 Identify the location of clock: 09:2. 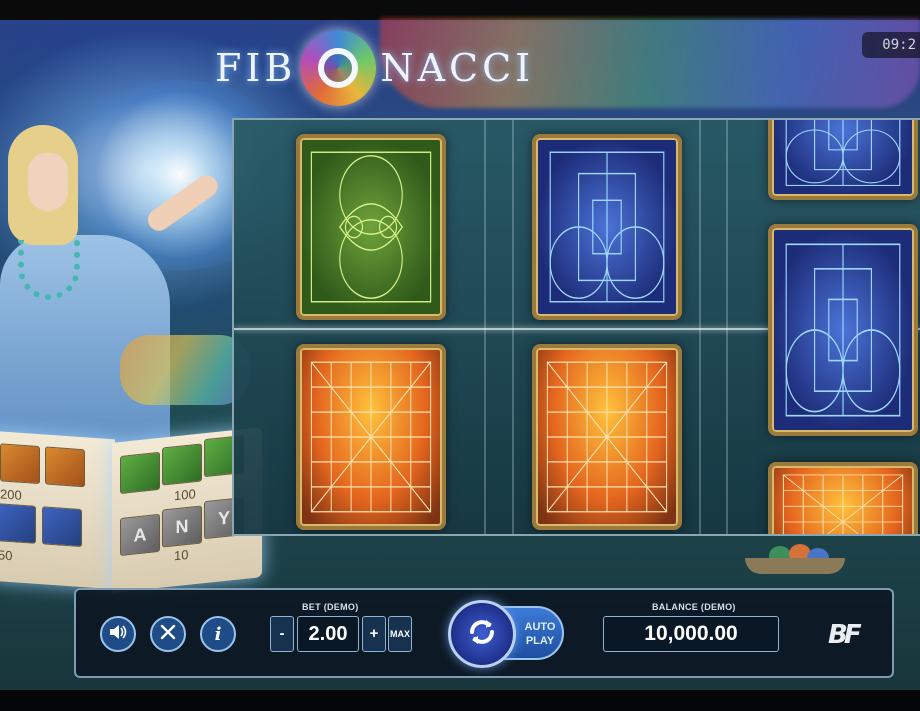
(891, 45).